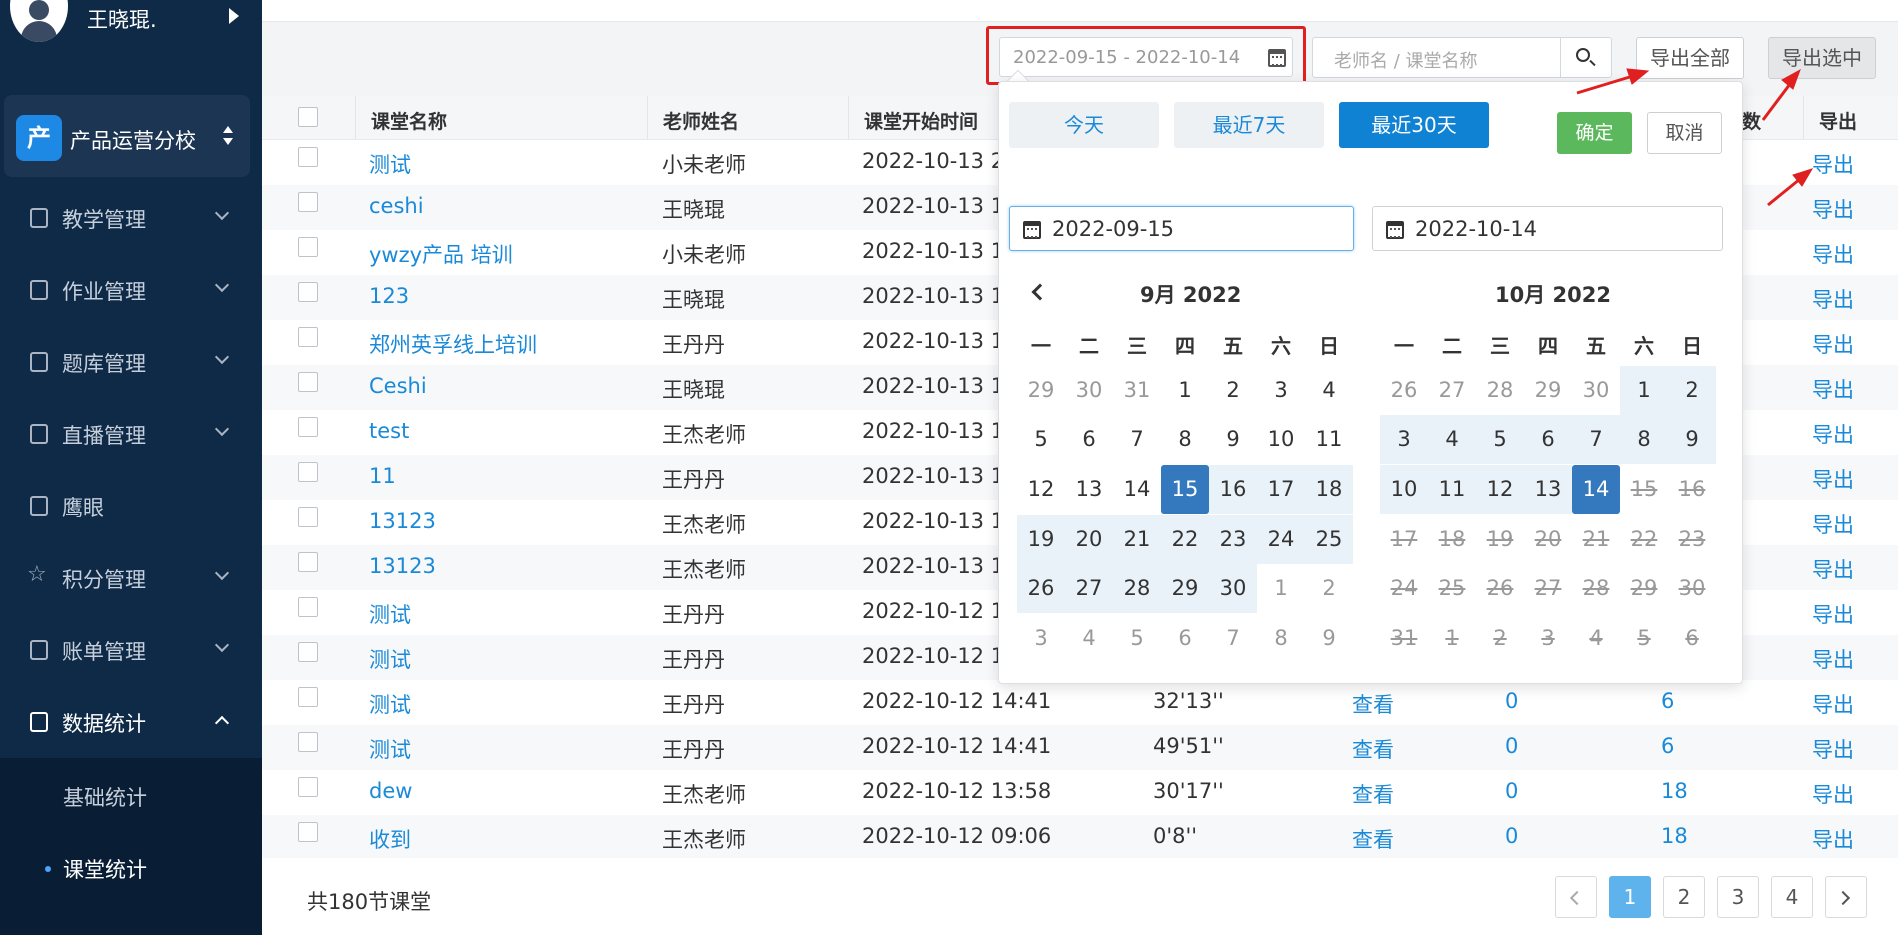  Describe the element at coordinates (1500, 390) in the screenshot. I see `calendar-day: 28` at that location.